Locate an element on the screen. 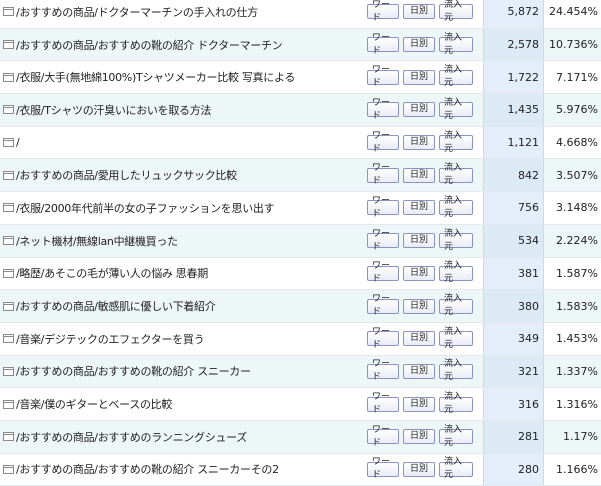 Image resolution: width=601 pixels, height=486 pixels. pageview-count: 756 is located at coordinates (528, 208).